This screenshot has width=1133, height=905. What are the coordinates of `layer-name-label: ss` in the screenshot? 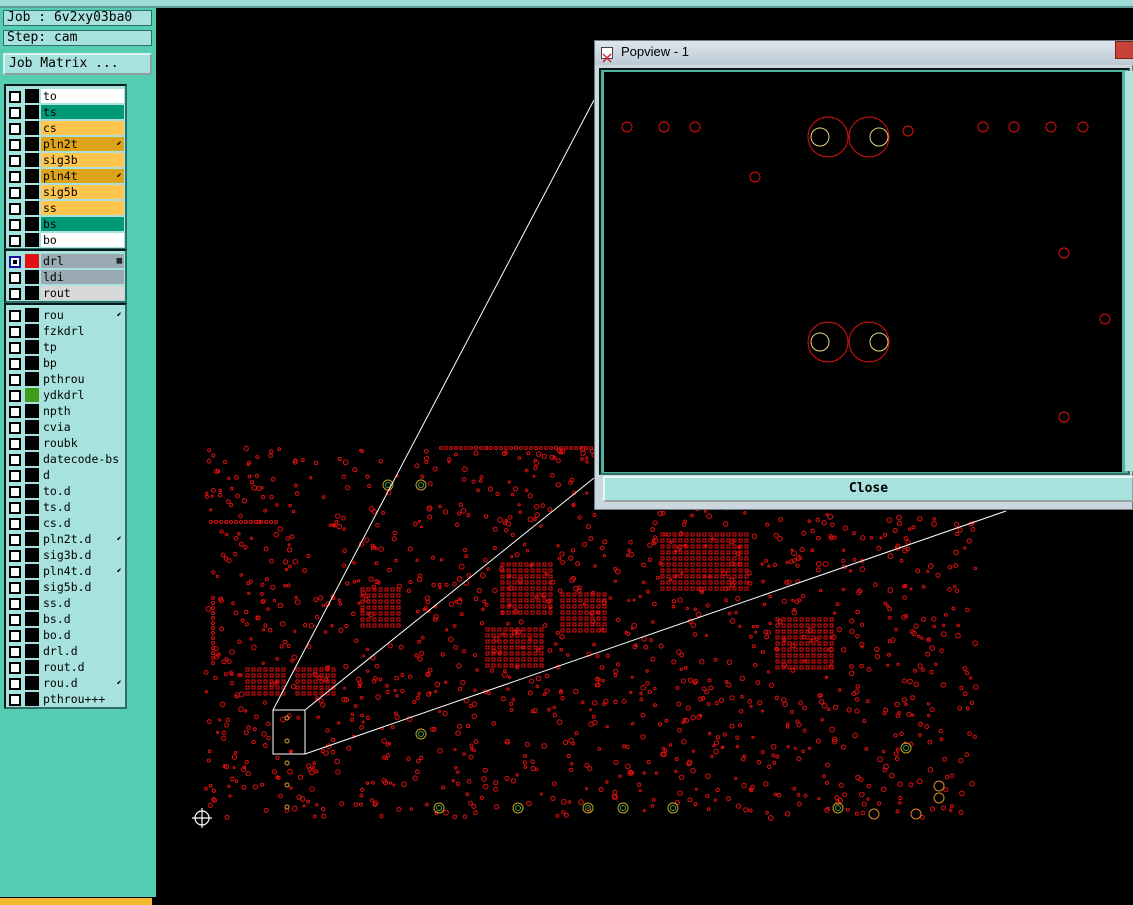 It's located at (82, 208).